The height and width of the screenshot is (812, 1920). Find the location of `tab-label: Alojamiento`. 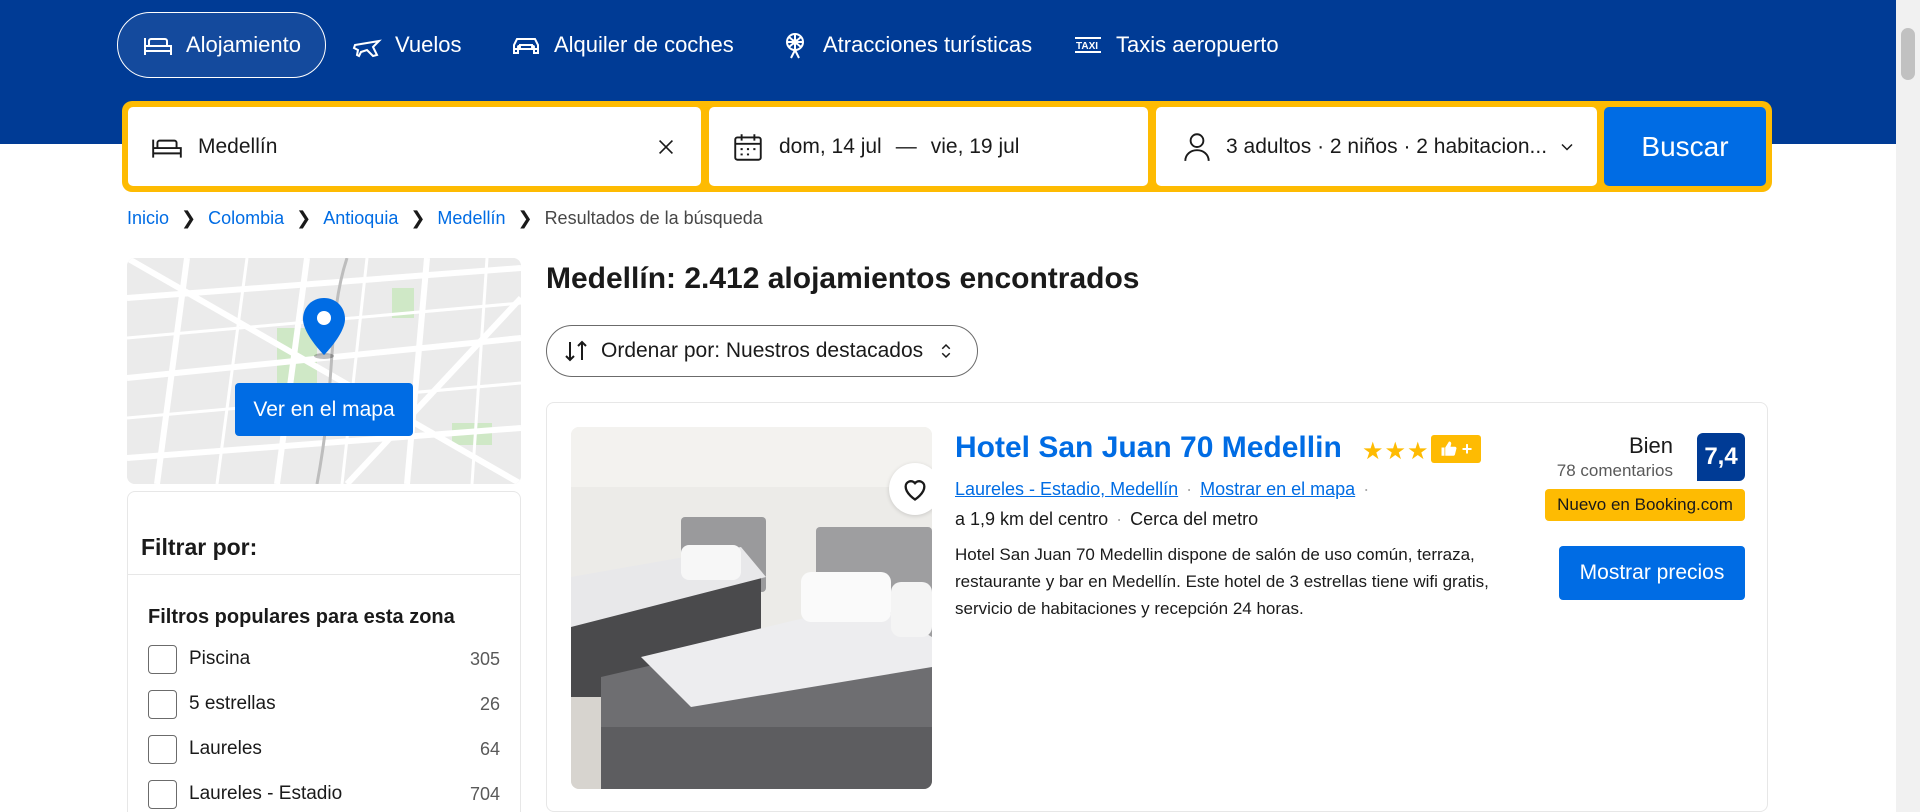

tab-label: Alojamiento is located at coordinates (243, 44).